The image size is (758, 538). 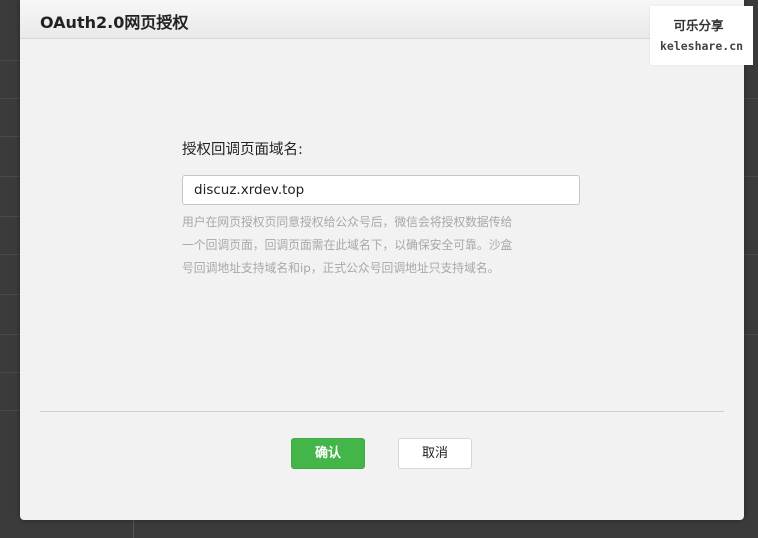 I want to click on watermark-url: keleshare.cn, so click(x=701, y=46).